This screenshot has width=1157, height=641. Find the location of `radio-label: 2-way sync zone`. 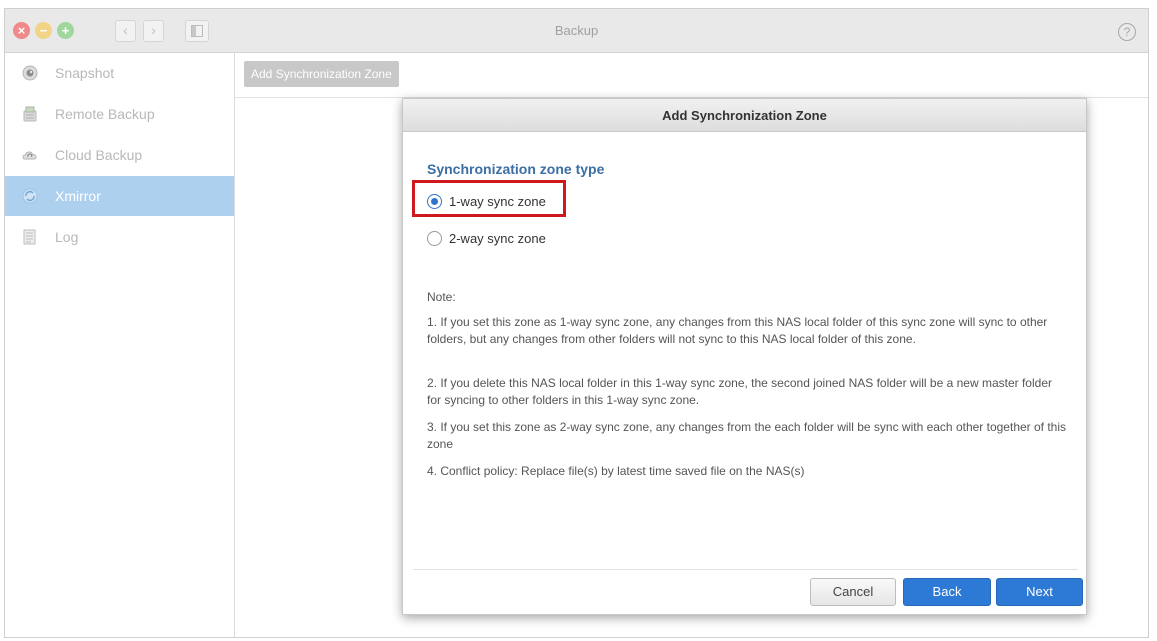

radio-label: 2-way sync zone is located at coordinates (497, 238).